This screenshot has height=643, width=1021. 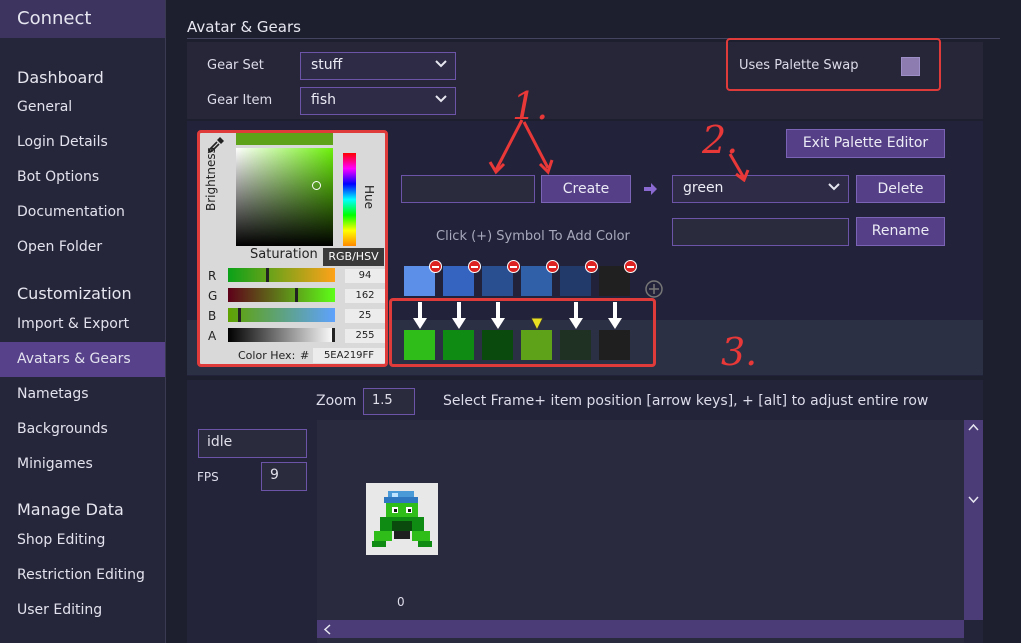 What do you see at coordinates (654, 289) in the screenshot?
I see `add-color-icon` at bounding box center [654, 289].